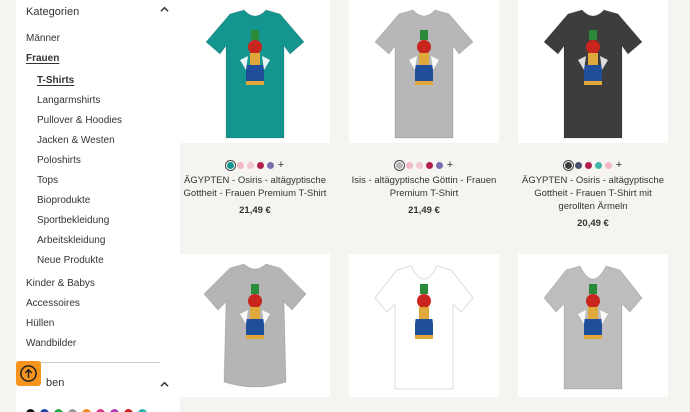 The image size is (690, 412). What do you see at coordinates (76, 140) in the screenshot?
I see `nav-item-jacken: Jacken & Westen` at bounding box center [76, 140].